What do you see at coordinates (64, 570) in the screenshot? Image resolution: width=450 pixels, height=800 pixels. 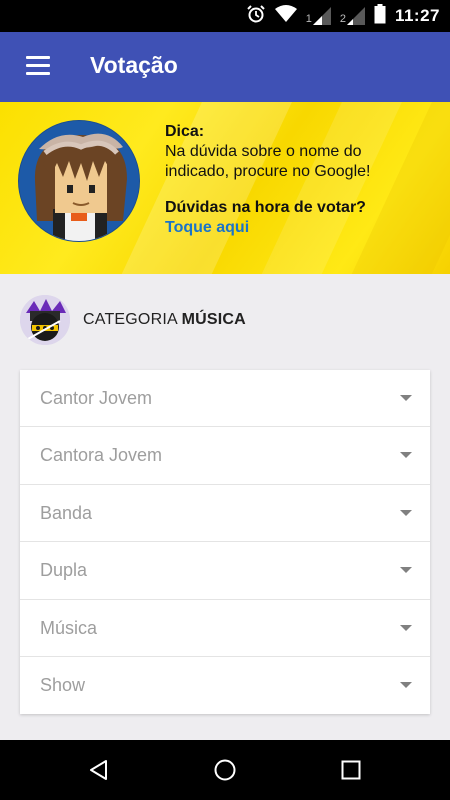 I see `dropdown-placeholder: Dupla` at bounding box center [64, 570].